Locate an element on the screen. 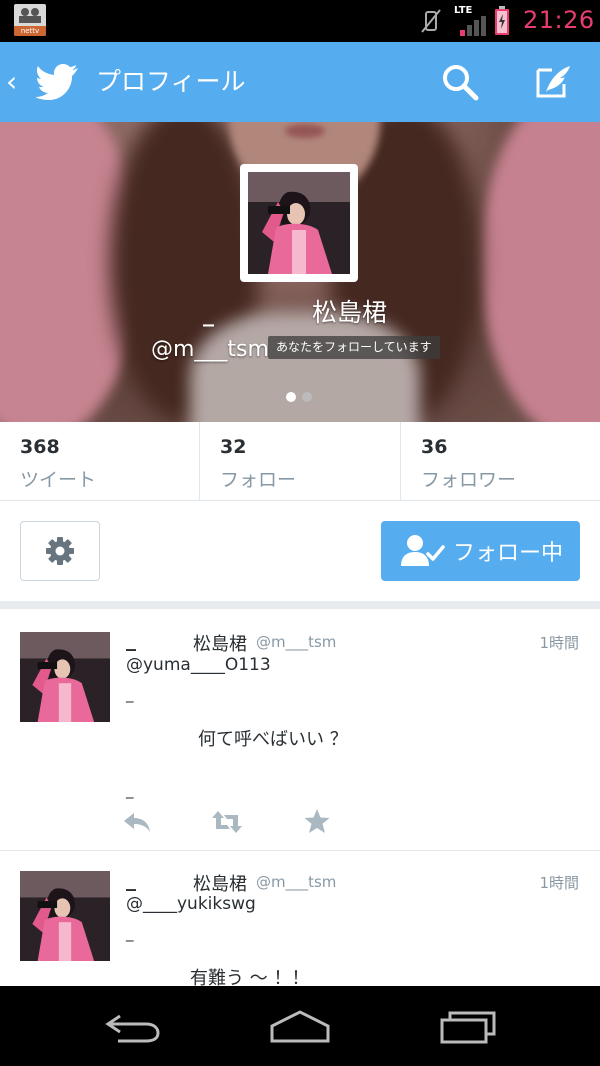  back-icon: ‹ is located at coordinates (11, 82).